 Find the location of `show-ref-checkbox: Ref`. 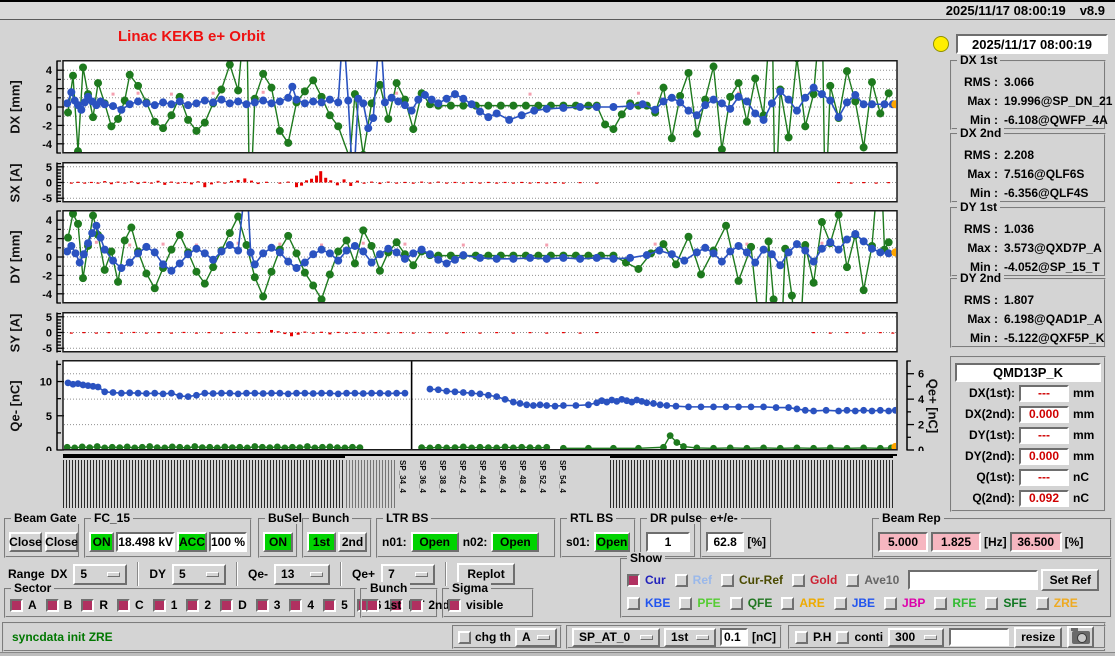

show-ref-checkbox: Ref is located at coordinates (693, 580).